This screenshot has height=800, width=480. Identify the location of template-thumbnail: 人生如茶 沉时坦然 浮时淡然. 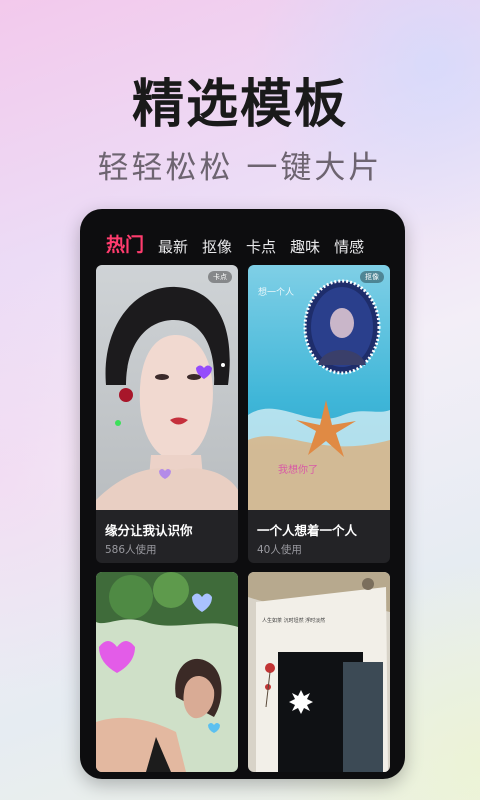
(319, 672).